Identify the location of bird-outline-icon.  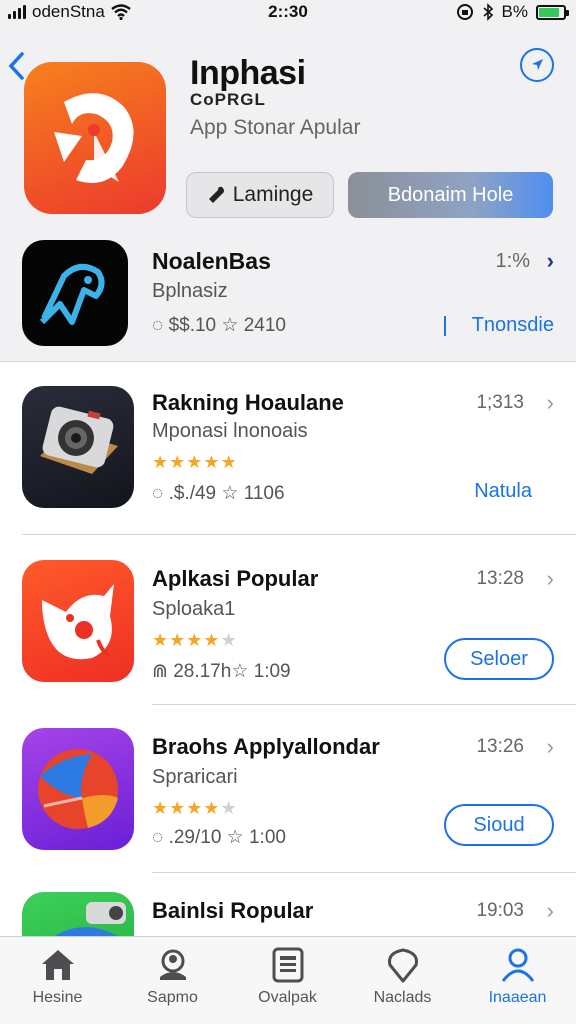
(72, 294).